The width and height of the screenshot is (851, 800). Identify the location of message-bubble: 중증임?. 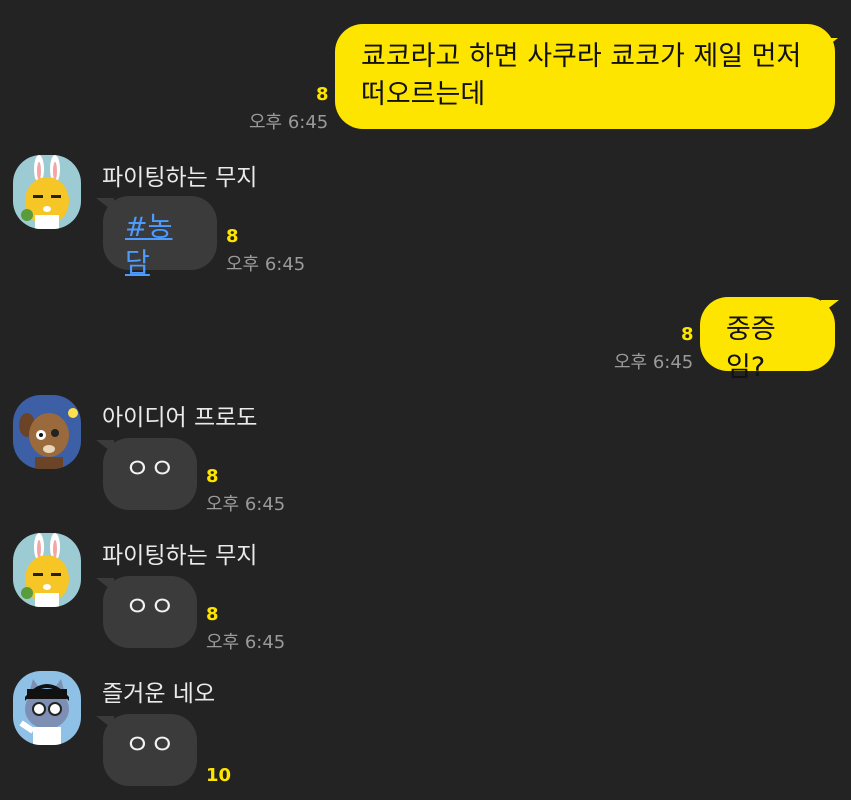
(767, 340).